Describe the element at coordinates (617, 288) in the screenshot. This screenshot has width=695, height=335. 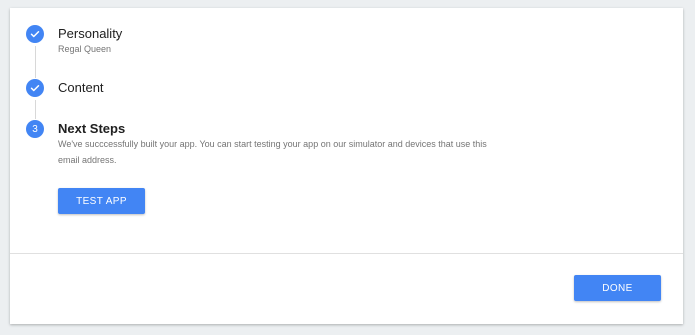
I see `done-button: DONE` at that location.